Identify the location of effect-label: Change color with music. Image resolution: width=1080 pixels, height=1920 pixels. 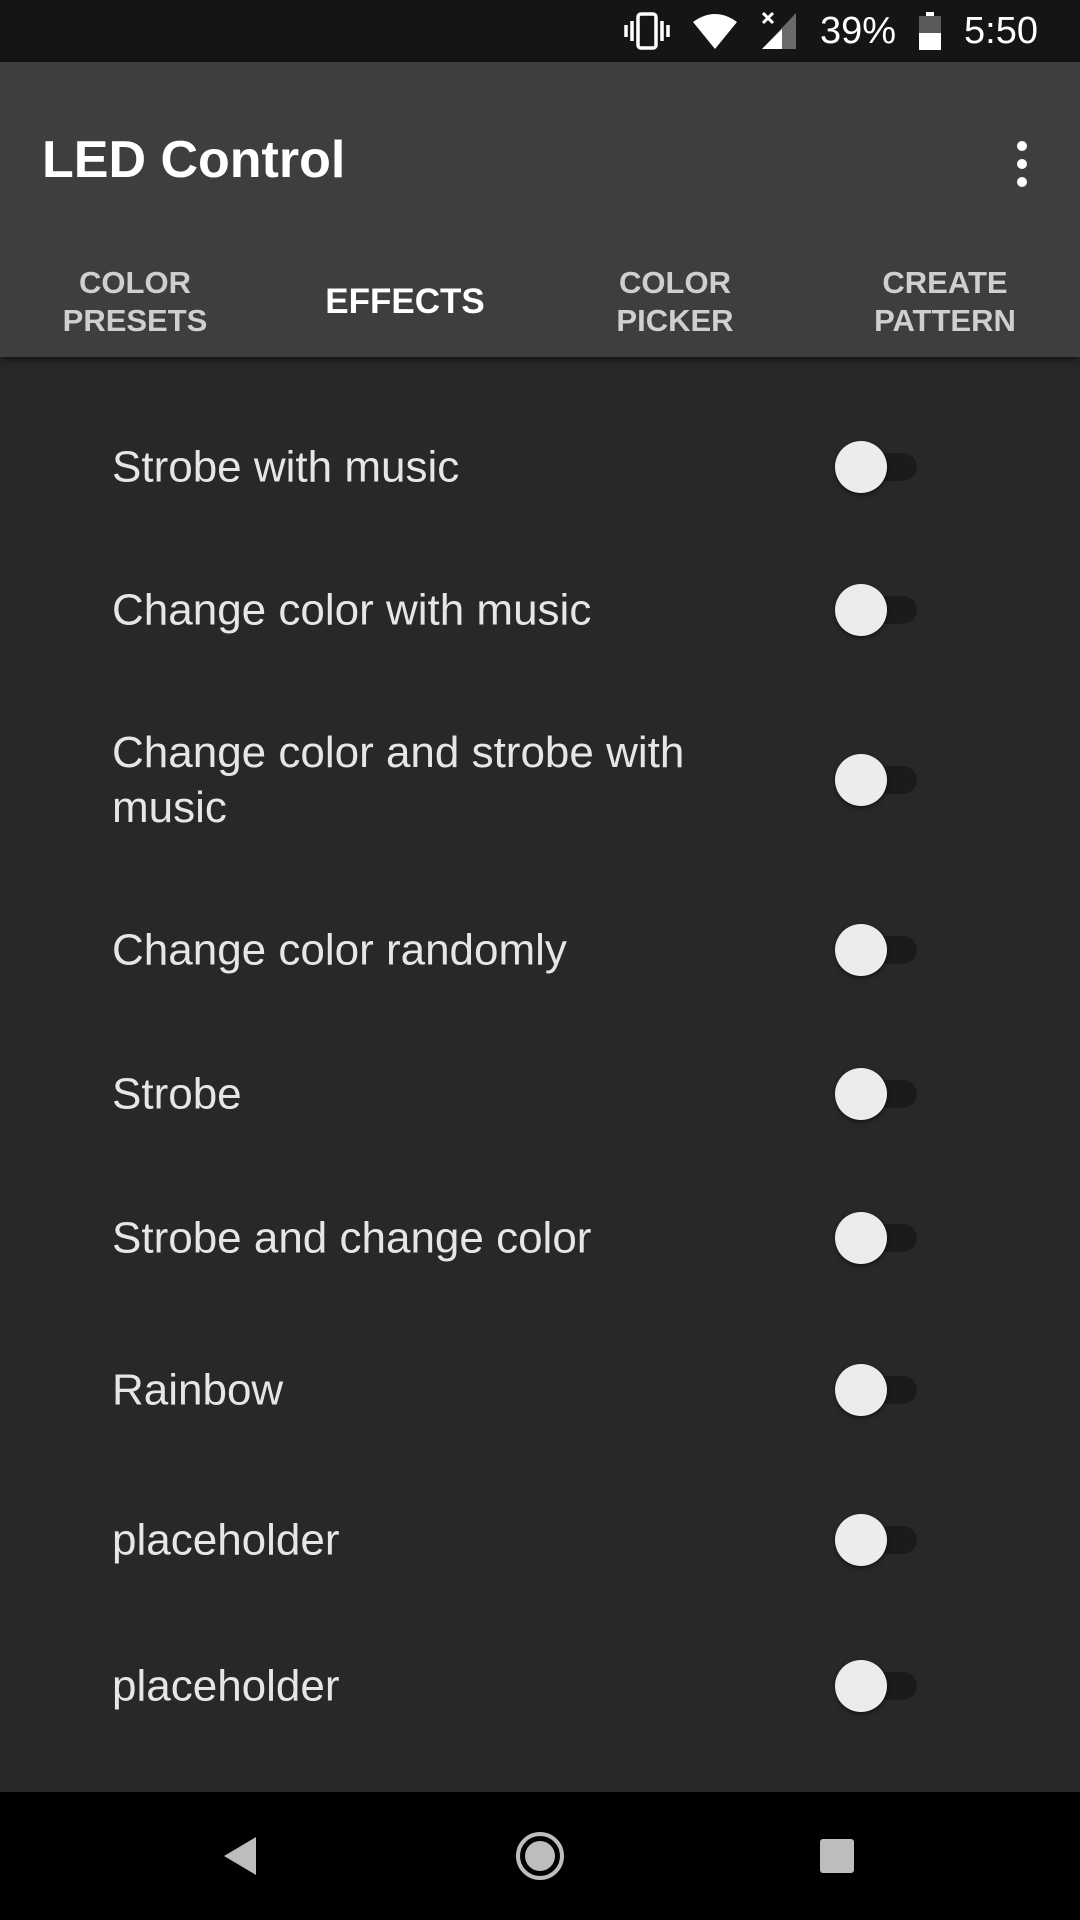
(352, 610).